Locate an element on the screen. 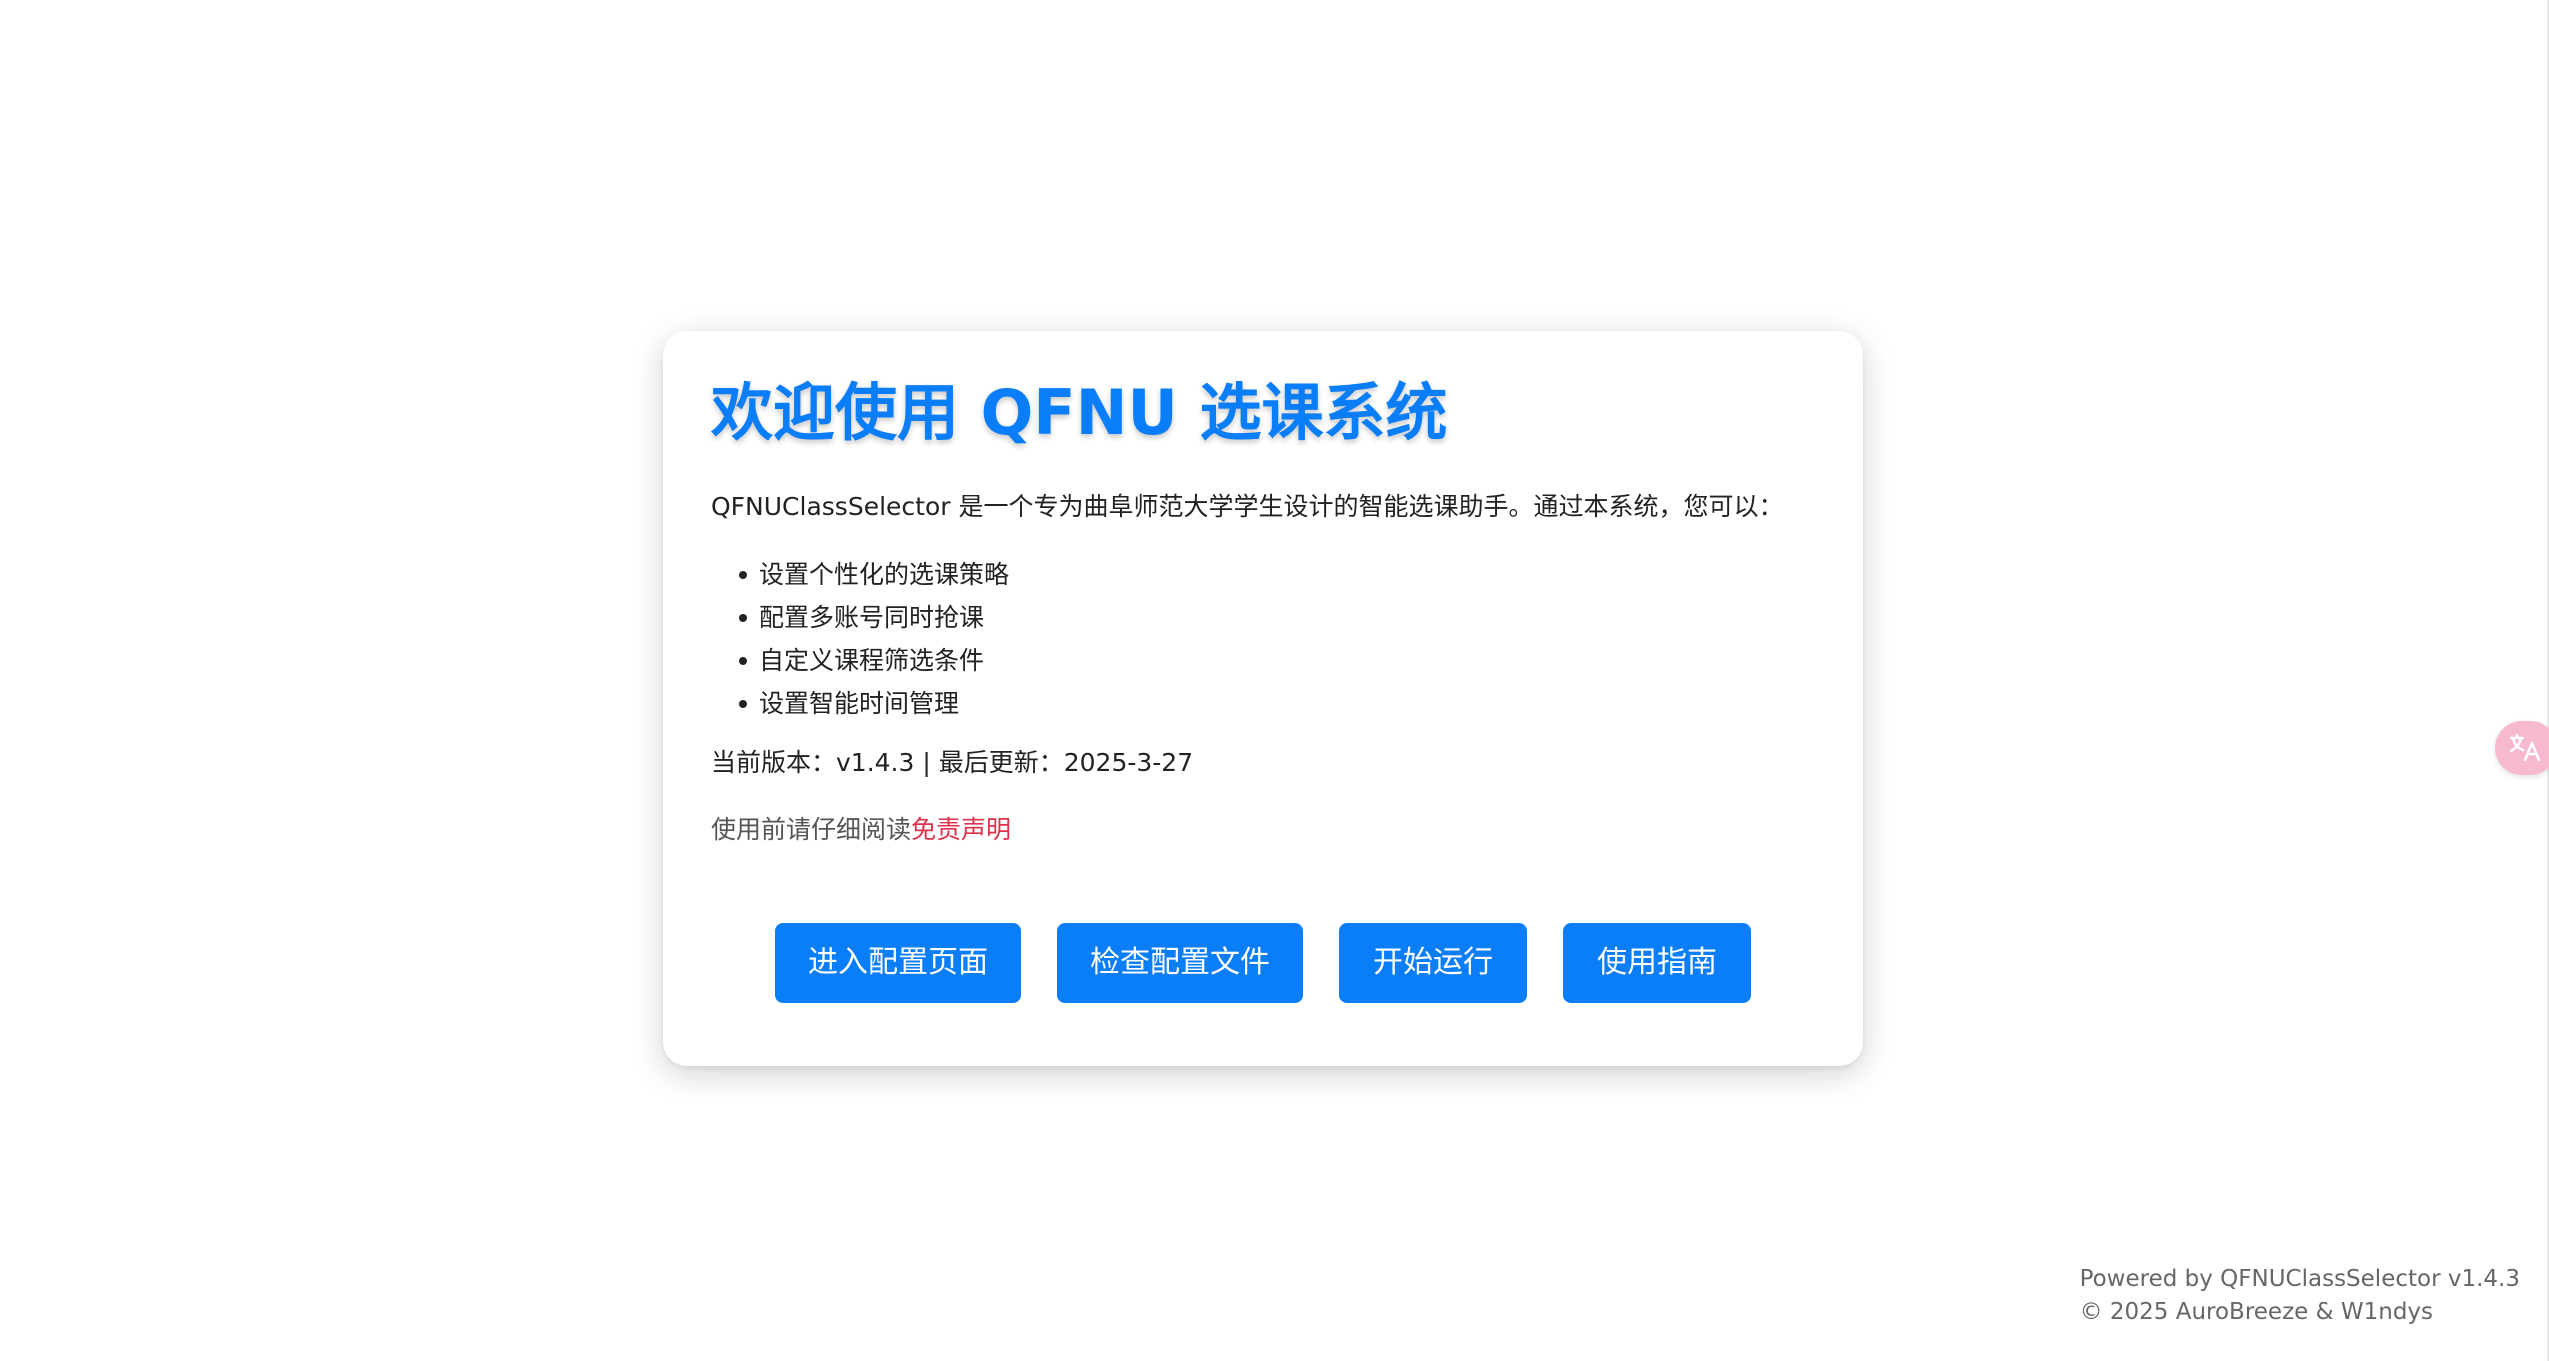 This screenshot has height=1361, width=2549. start-run-button: 开始运行 is located at coordinates (1433, 963).